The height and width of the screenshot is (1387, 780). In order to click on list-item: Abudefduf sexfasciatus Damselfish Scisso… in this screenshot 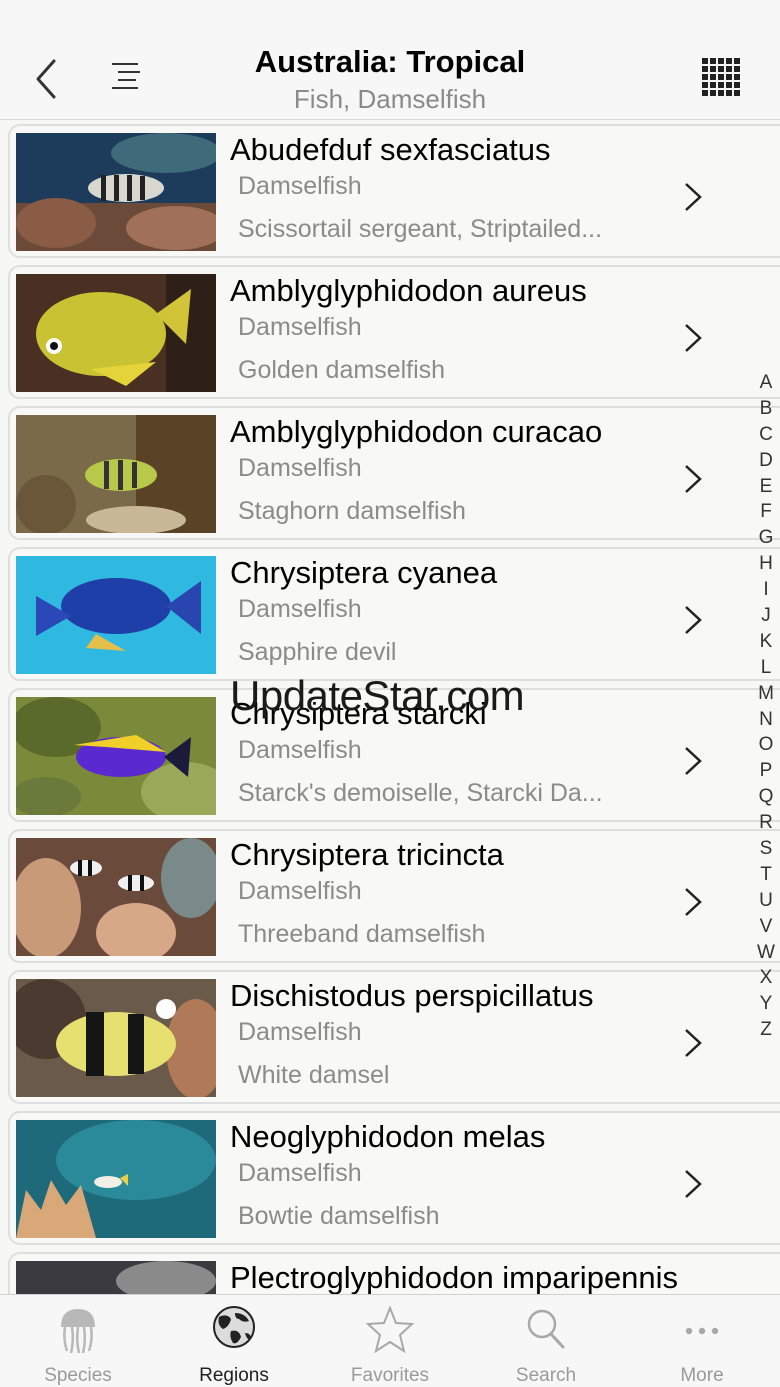, I will do `click(394, 191)`.